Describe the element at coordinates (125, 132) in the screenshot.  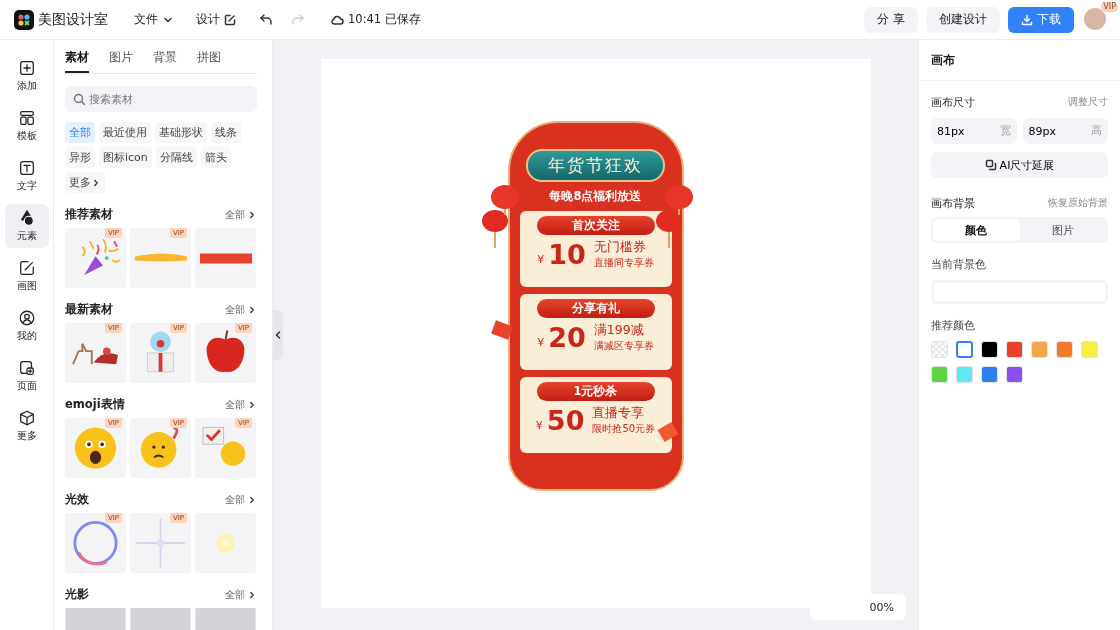
I see `filter-chip: 最近使用` at that location.